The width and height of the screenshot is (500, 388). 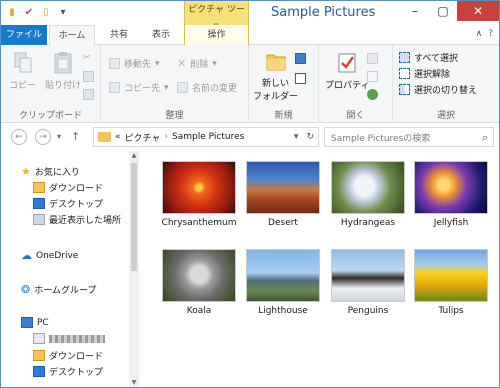 I want to click on folder-icon: ▮, so click(x=12, y=12).